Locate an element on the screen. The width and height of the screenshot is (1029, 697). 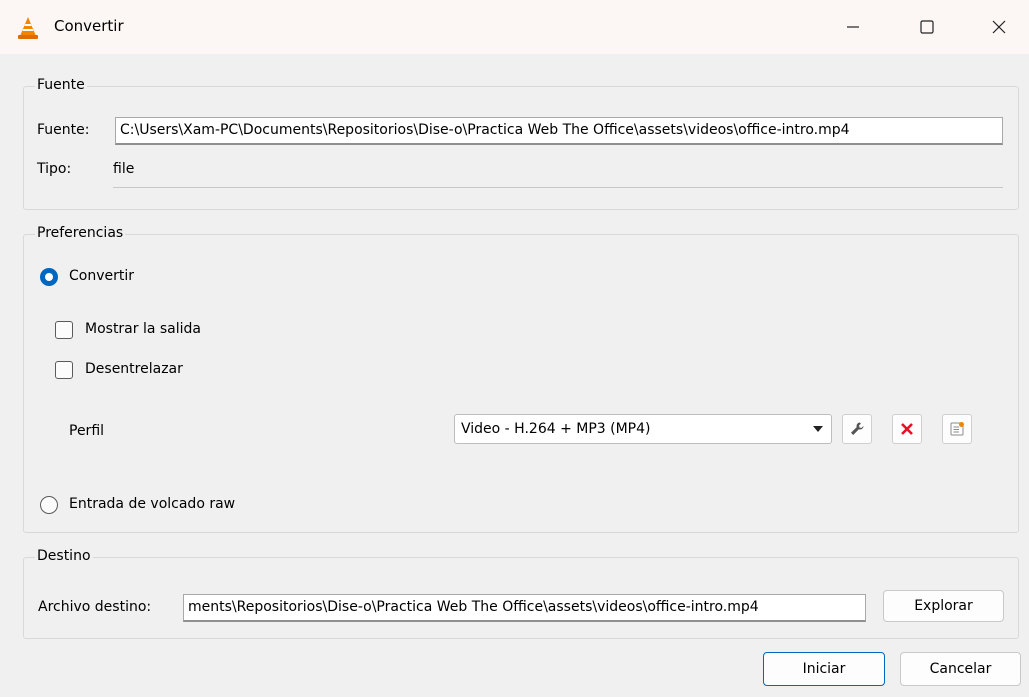
edit-profile-button is located at coordinates (857, 429).